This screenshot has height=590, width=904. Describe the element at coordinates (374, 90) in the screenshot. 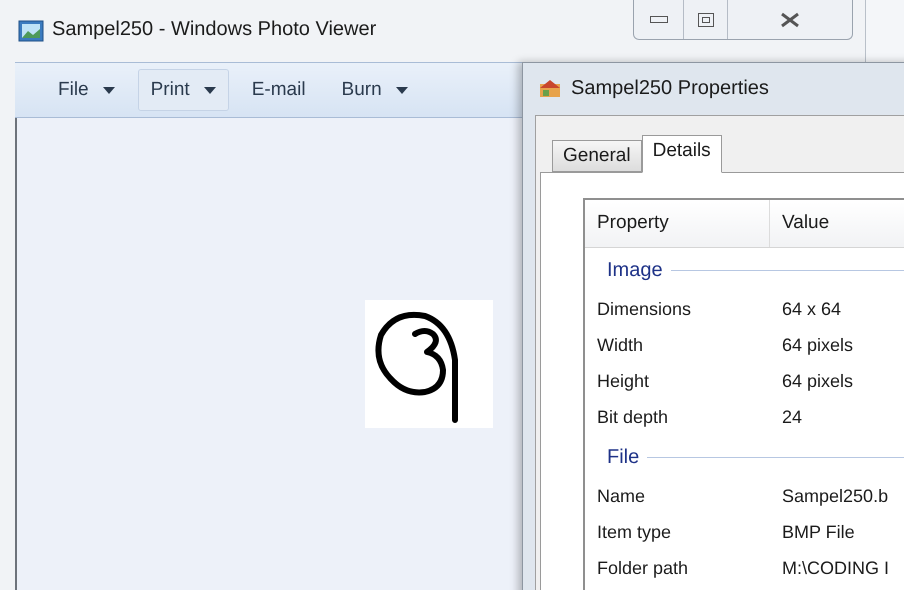

I see `toolbar-menu-button: Burn` at that location.